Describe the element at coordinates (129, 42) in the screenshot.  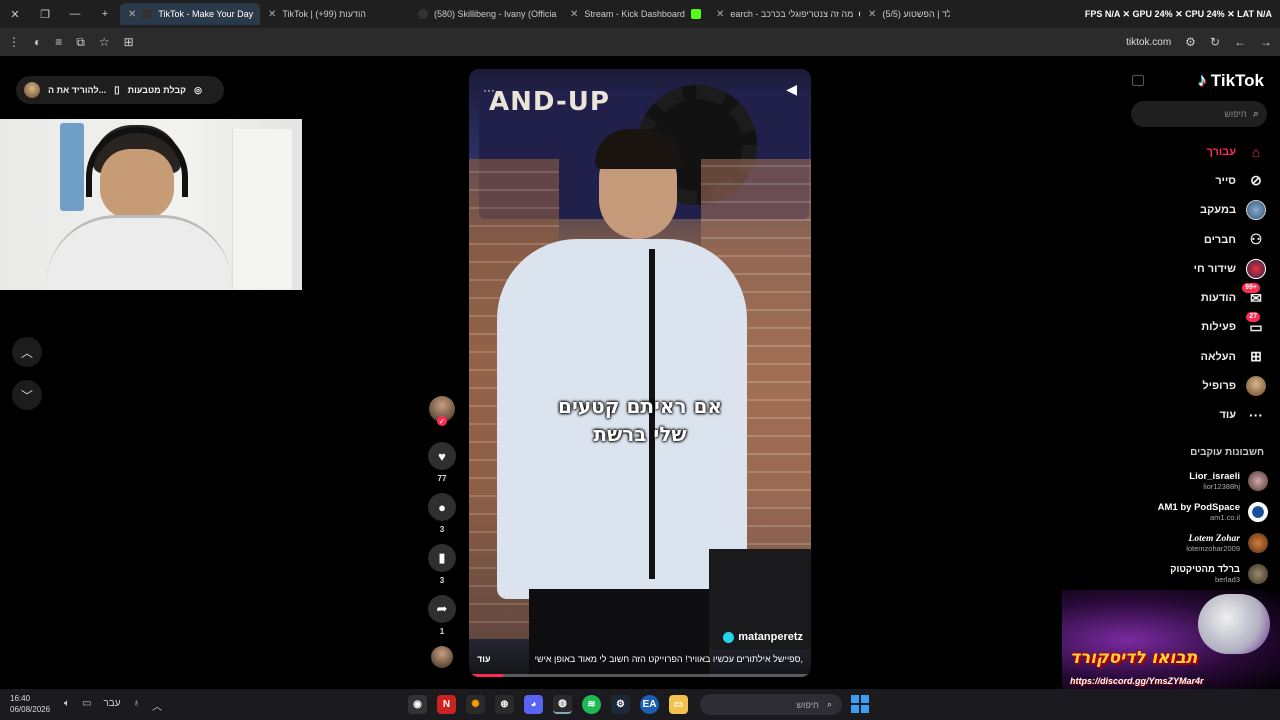
I see `install-app-icon: ⊞` at that location.